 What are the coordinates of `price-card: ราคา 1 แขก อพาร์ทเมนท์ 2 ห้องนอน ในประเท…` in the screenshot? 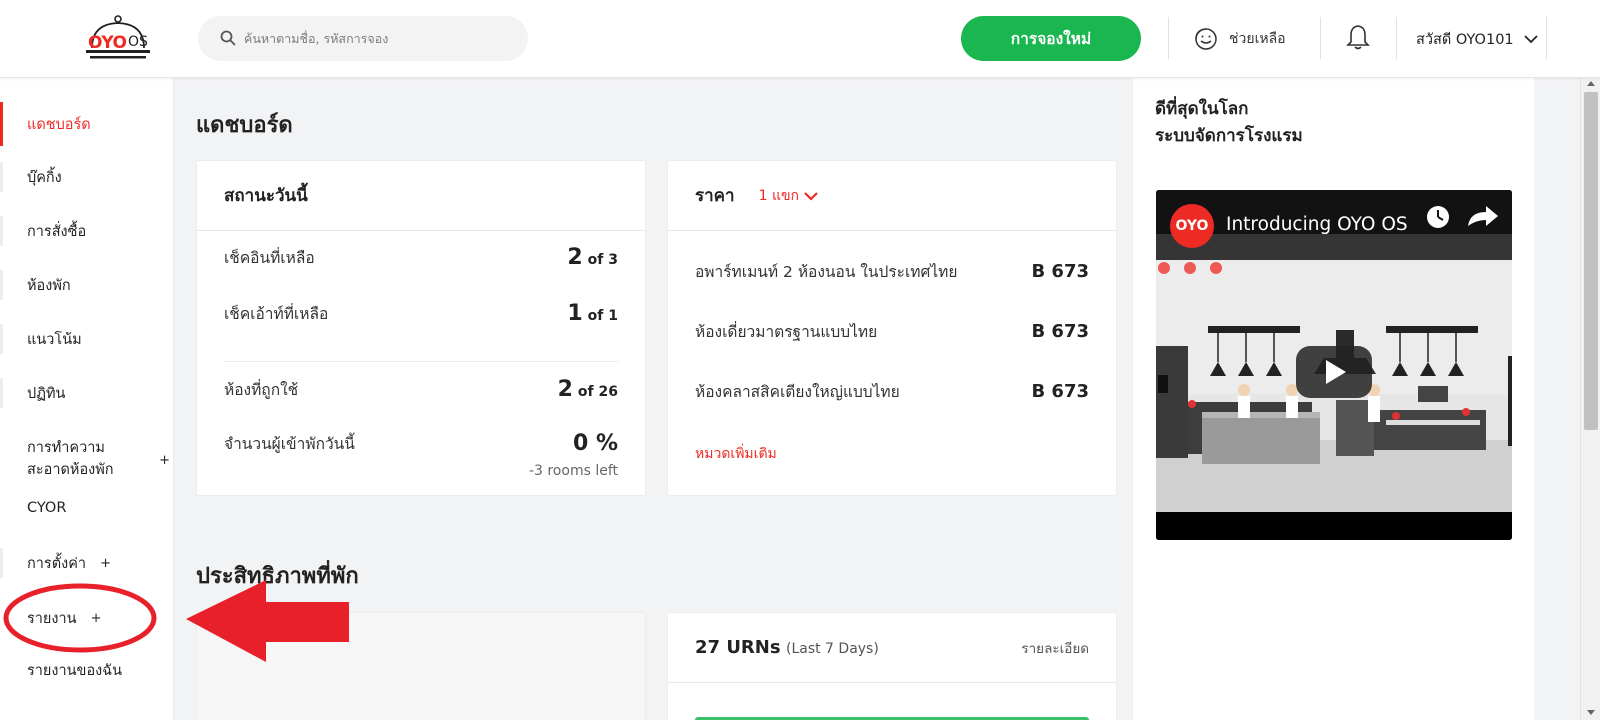 It's located at (892, 328).